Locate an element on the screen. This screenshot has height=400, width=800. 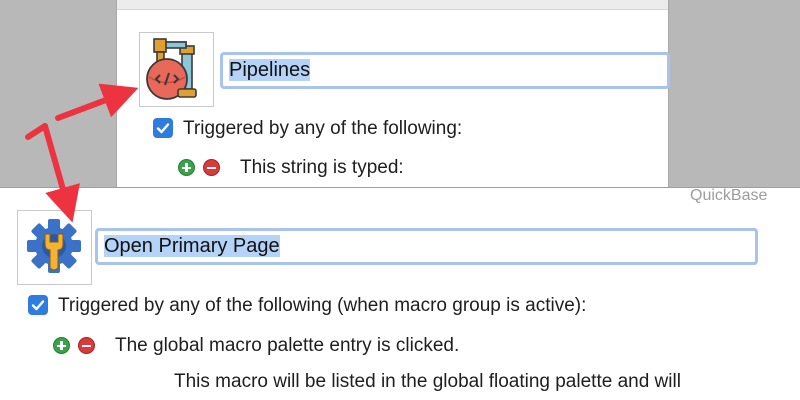
annotation-arrows is located at coordinates (82, 153).